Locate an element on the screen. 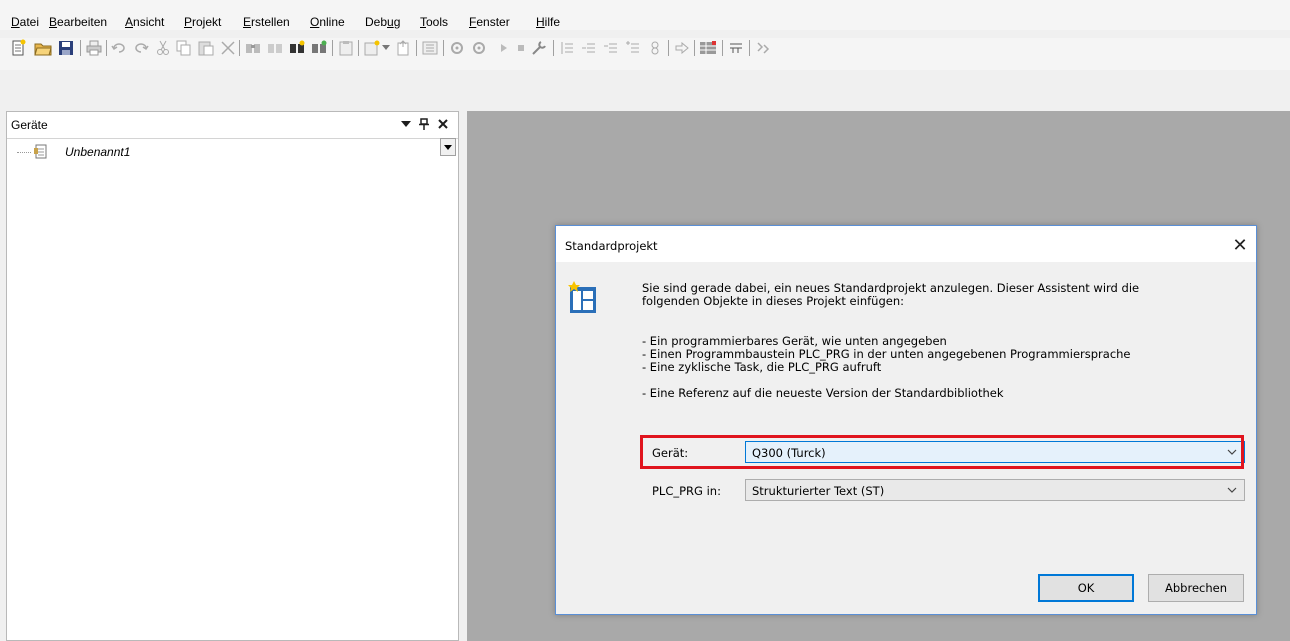  language-select-value: Strukturierter Text (ST) is located at coordinates (818, 491).